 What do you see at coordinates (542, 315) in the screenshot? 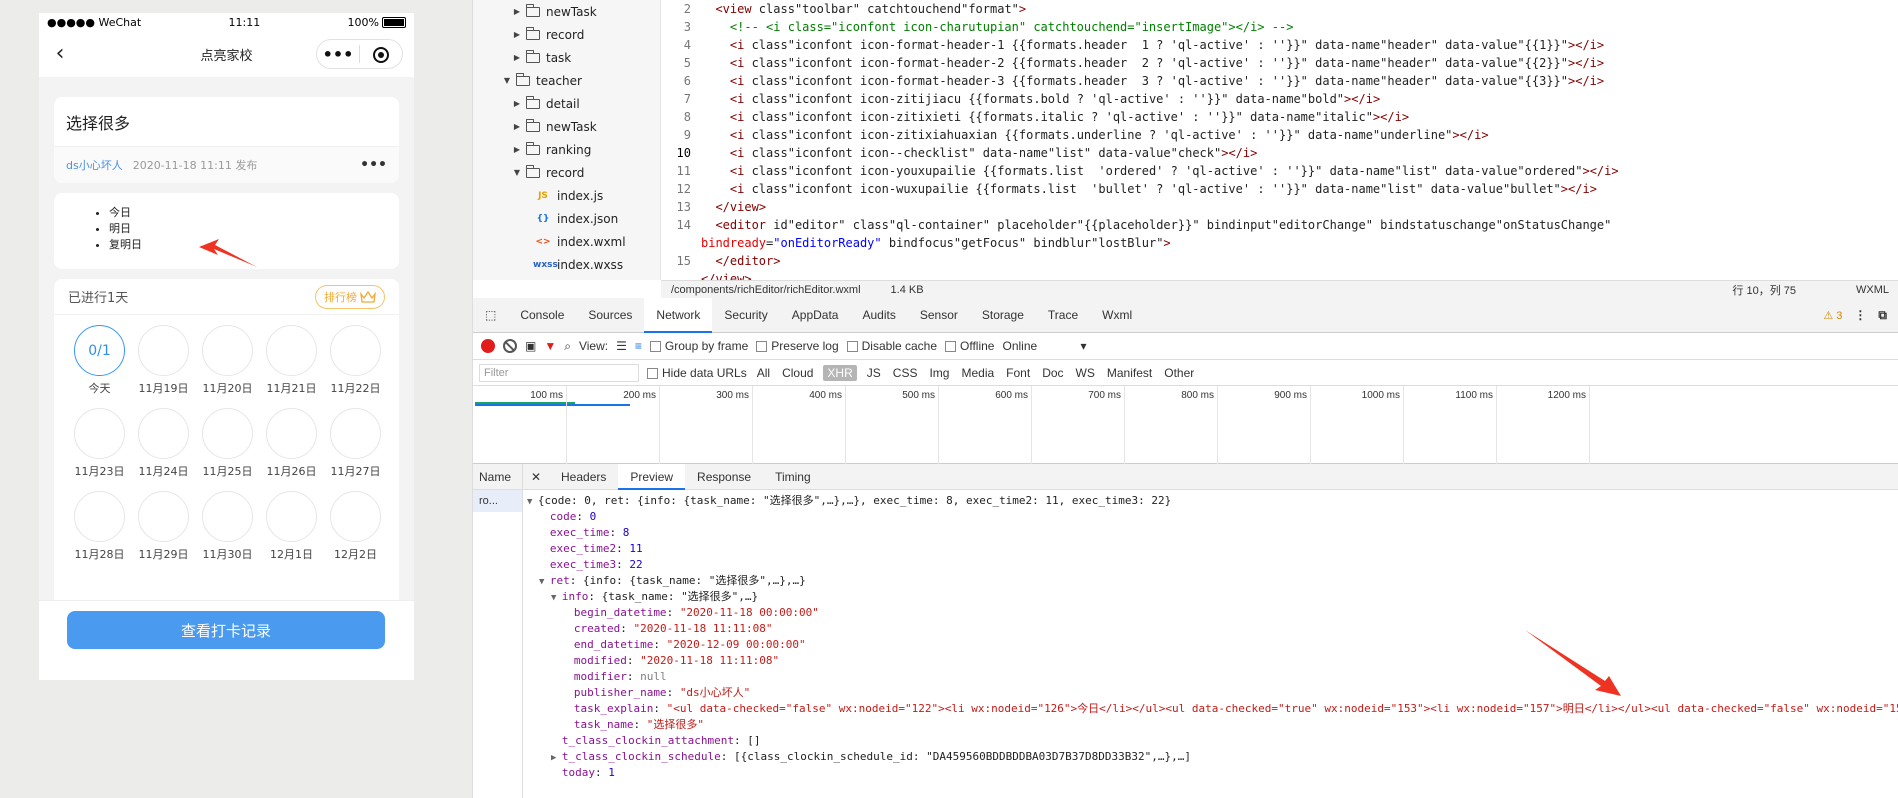
I see `tab-console: Console` at bounding box center [542, 315].